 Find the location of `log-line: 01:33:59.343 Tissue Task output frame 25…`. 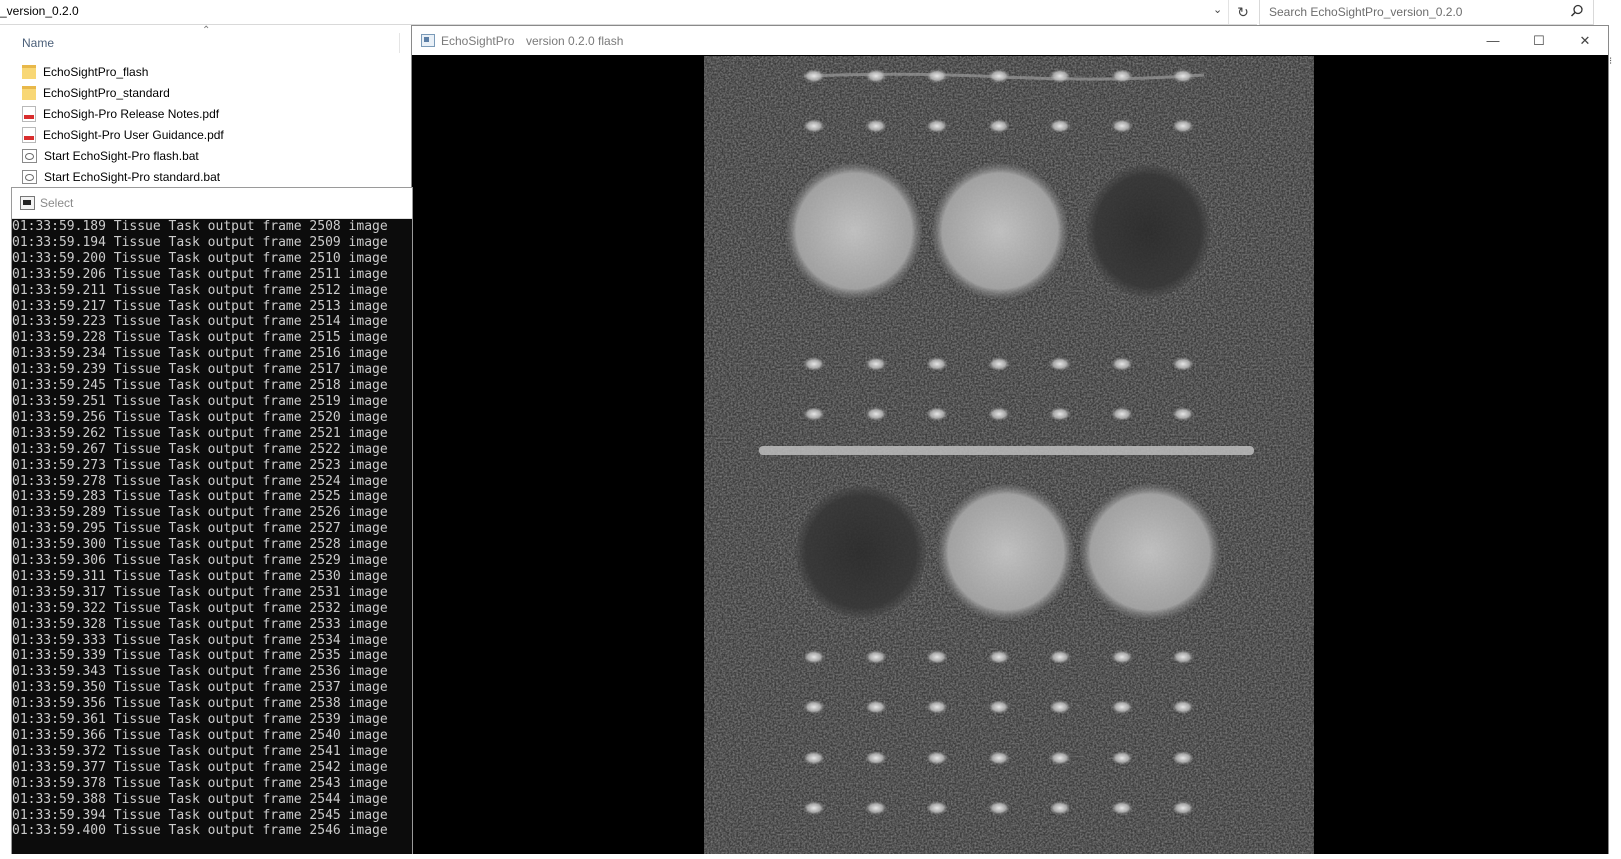

log-line: 01:33:59.343 Tissue Task output frame 25… is located at coordinates (200, 672).